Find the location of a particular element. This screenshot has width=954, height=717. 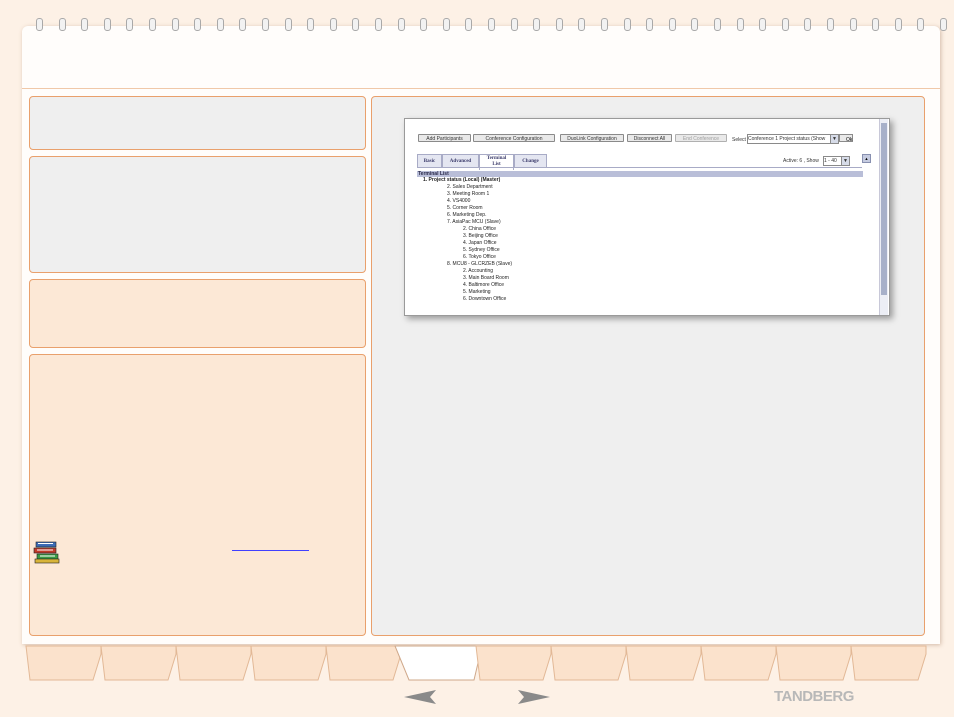

terminal-list-item: 3. Meeting Room 1 is located at coordinates (468, 194).